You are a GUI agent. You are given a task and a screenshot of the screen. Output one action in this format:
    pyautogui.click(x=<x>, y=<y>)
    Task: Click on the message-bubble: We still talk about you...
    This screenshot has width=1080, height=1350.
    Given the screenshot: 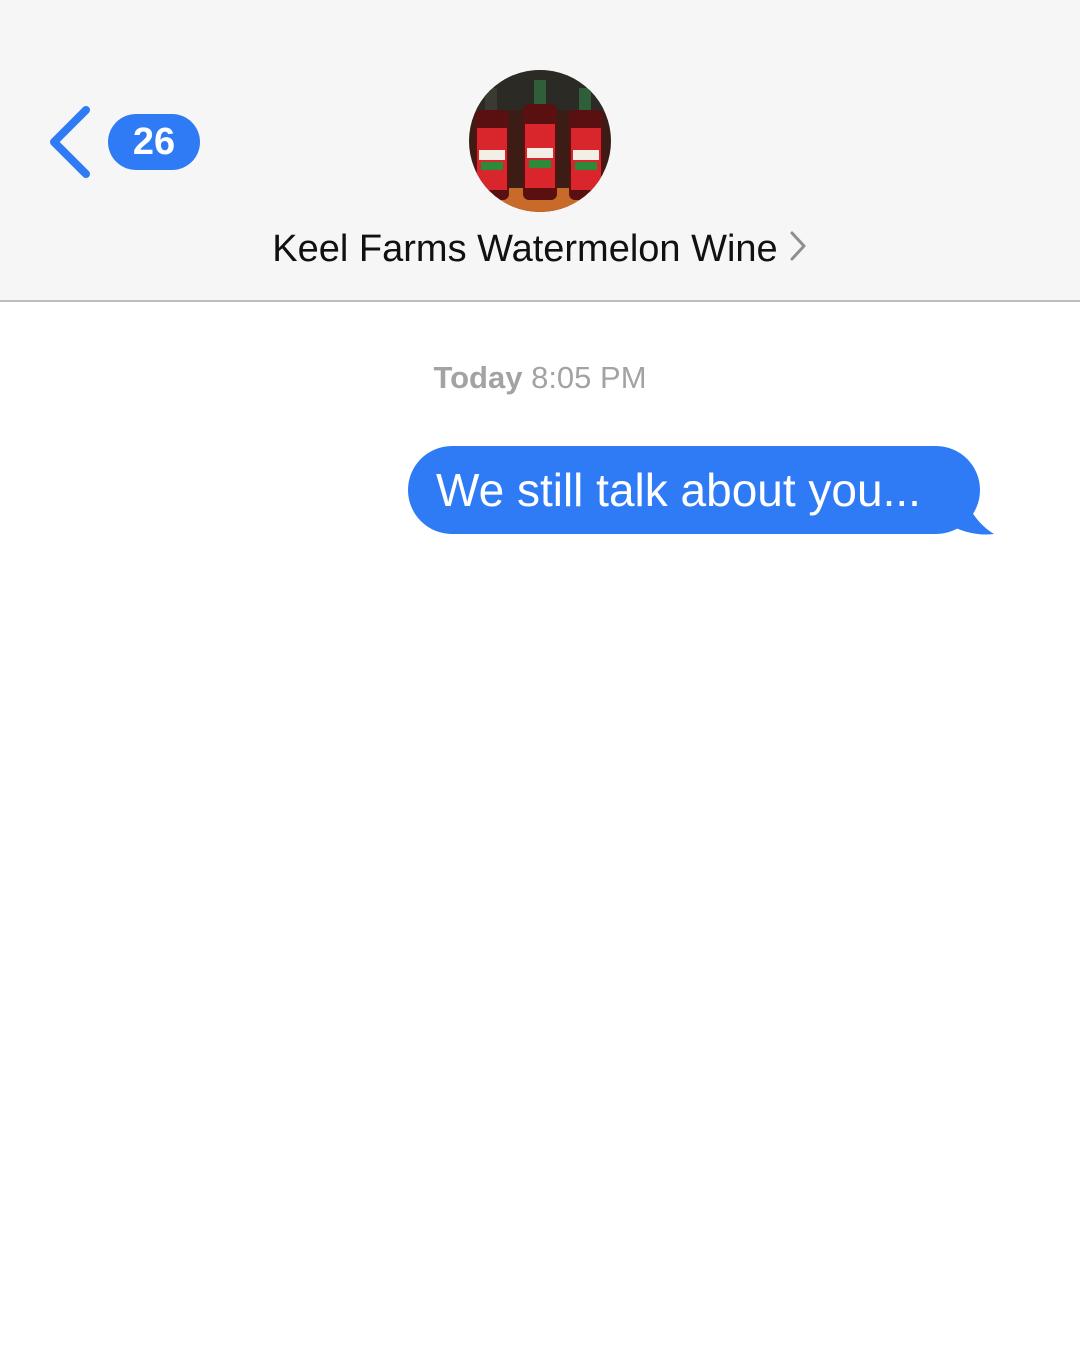 What is the action you would take?
    pyautogui.click(x=694, y=490)
    